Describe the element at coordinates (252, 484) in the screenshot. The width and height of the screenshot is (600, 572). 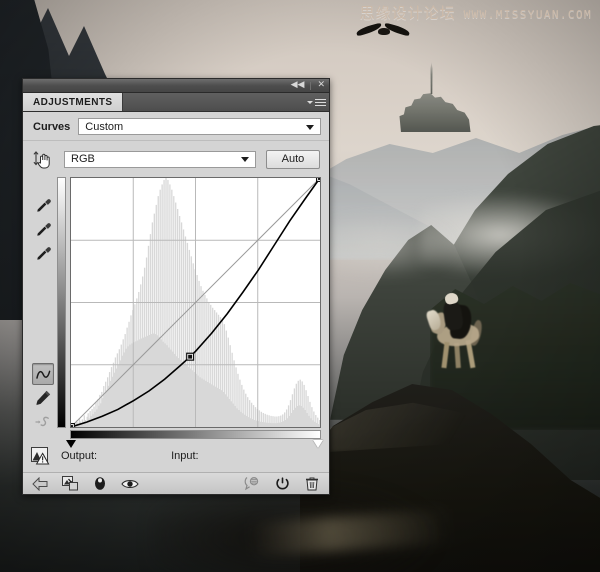
I see `view-previous-state-button` at that location.